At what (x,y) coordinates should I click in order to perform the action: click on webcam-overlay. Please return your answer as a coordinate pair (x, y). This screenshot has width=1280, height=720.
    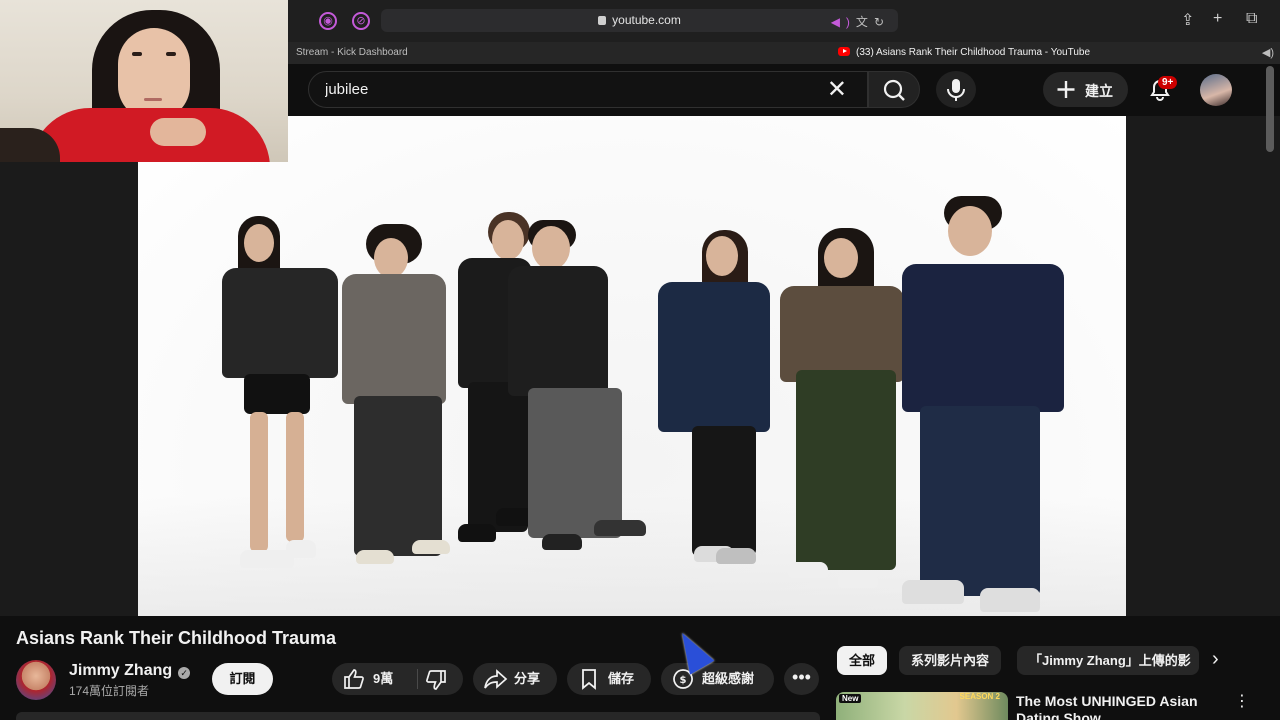
    Looking at the image, I should click on (144, 81).